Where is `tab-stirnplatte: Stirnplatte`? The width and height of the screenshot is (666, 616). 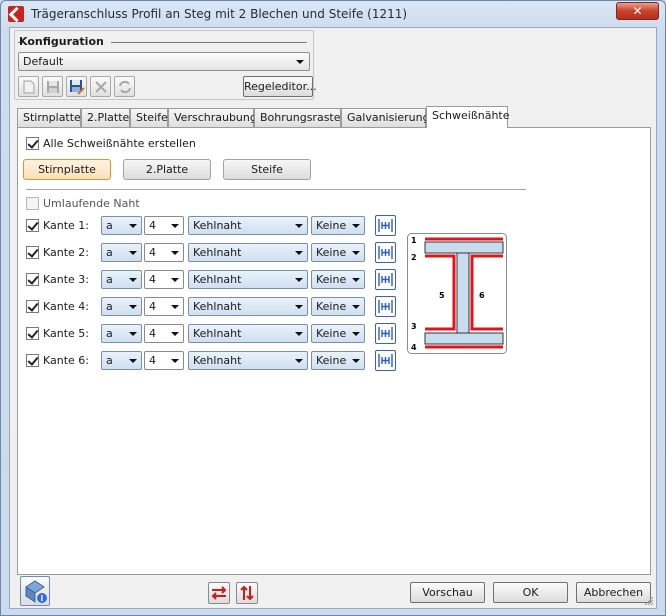
tab-stirnplatte: Stirnplatte is located at coordinates (49, 117).